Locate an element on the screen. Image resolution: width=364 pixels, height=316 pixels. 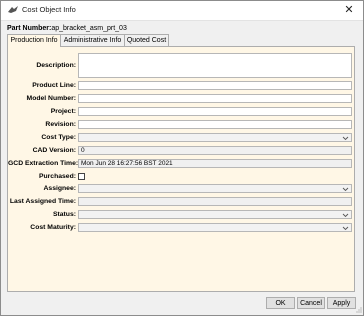
purchased-label: Purchased: is located at coordinates (57, 176).